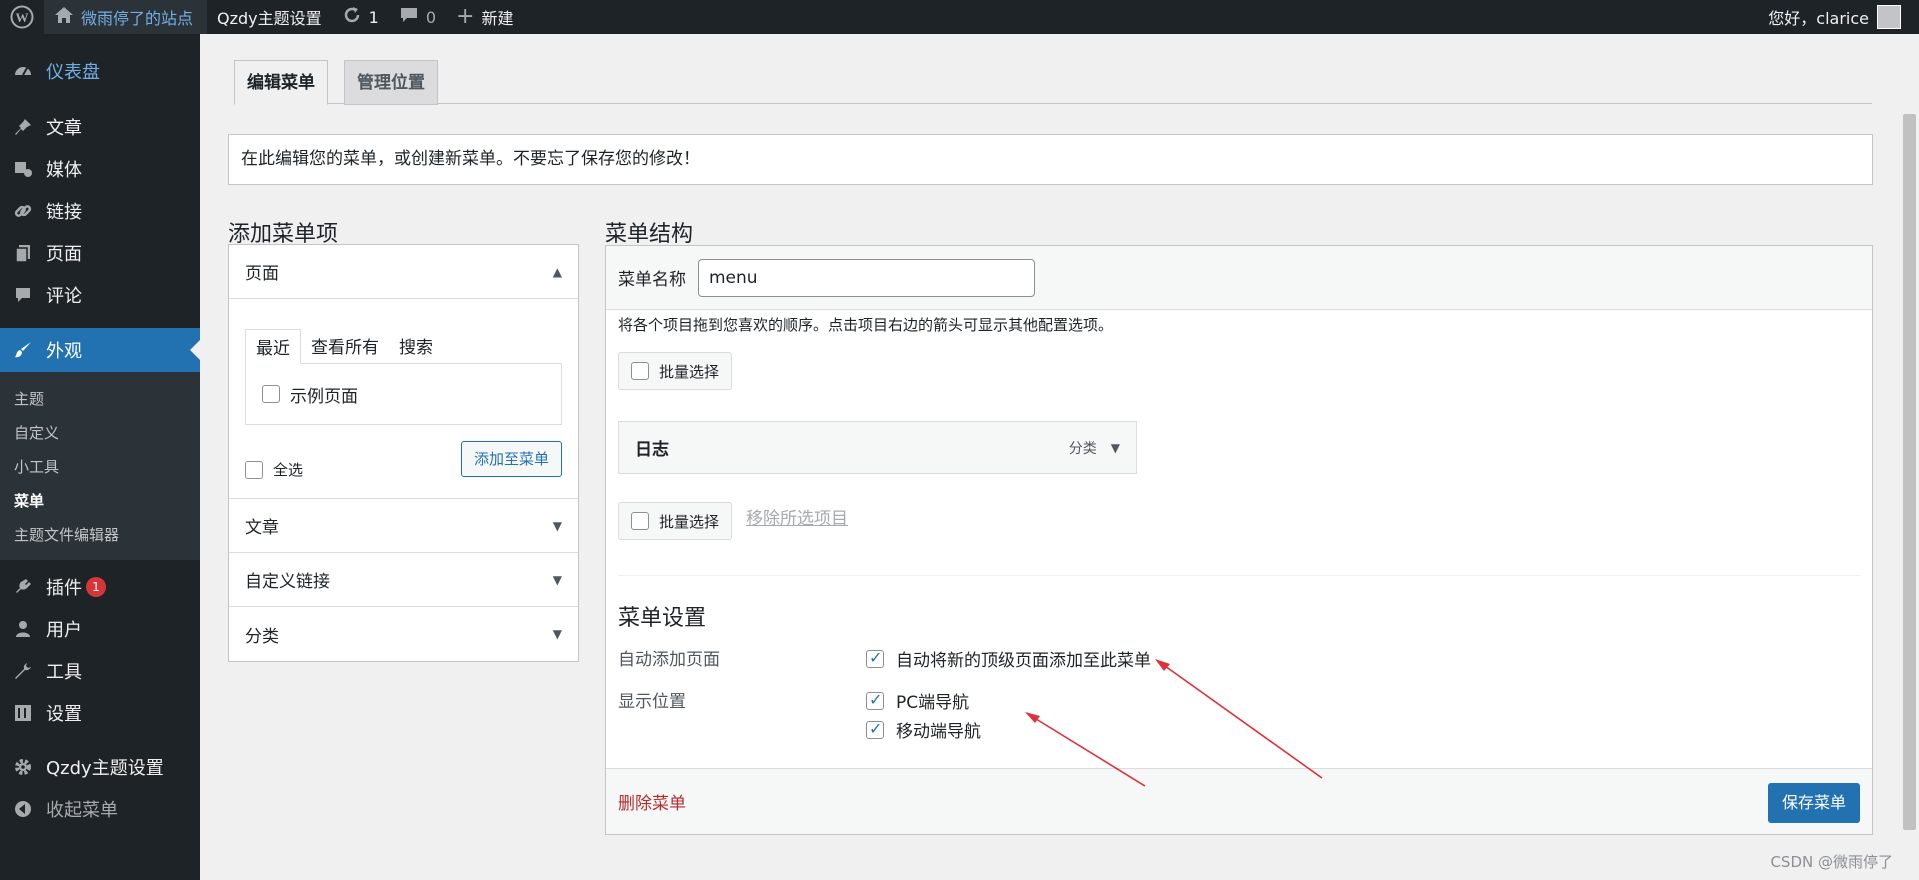 The width and height of the screenshot is (1919, 880). What do you see at coordinates (675, 521) in the screenshot?
I see `bulk-select-bottom: 批量选择` at bounding box center [675, 521].